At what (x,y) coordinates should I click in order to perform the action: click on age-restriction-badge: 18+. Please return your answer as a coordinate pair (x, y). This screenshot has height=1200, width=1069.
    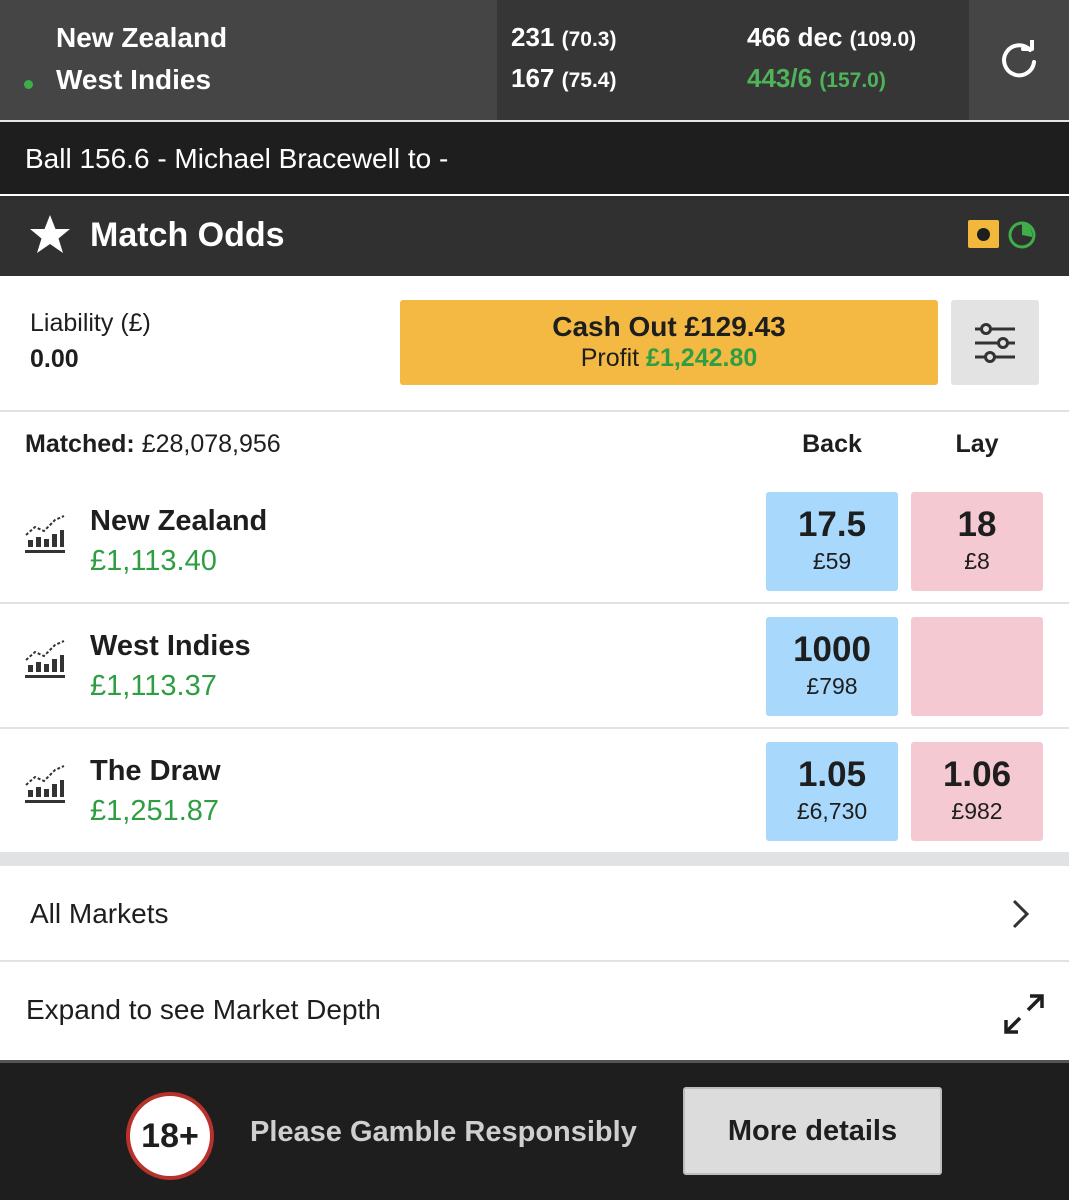
    Looking at the image, I should click on (170, 1136).